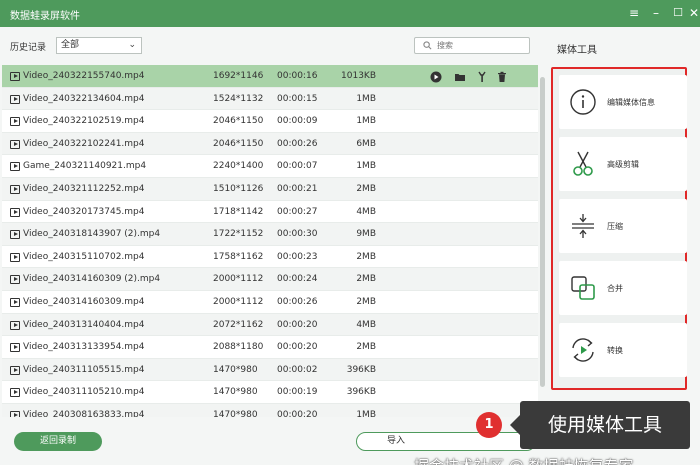 The height and width of the screenshot is (465, 700). What do you see at coordinates (84, 121) in the screenshot?
I see `file-name: Video_240322102519.mp4` at bounding box center [84, 121].